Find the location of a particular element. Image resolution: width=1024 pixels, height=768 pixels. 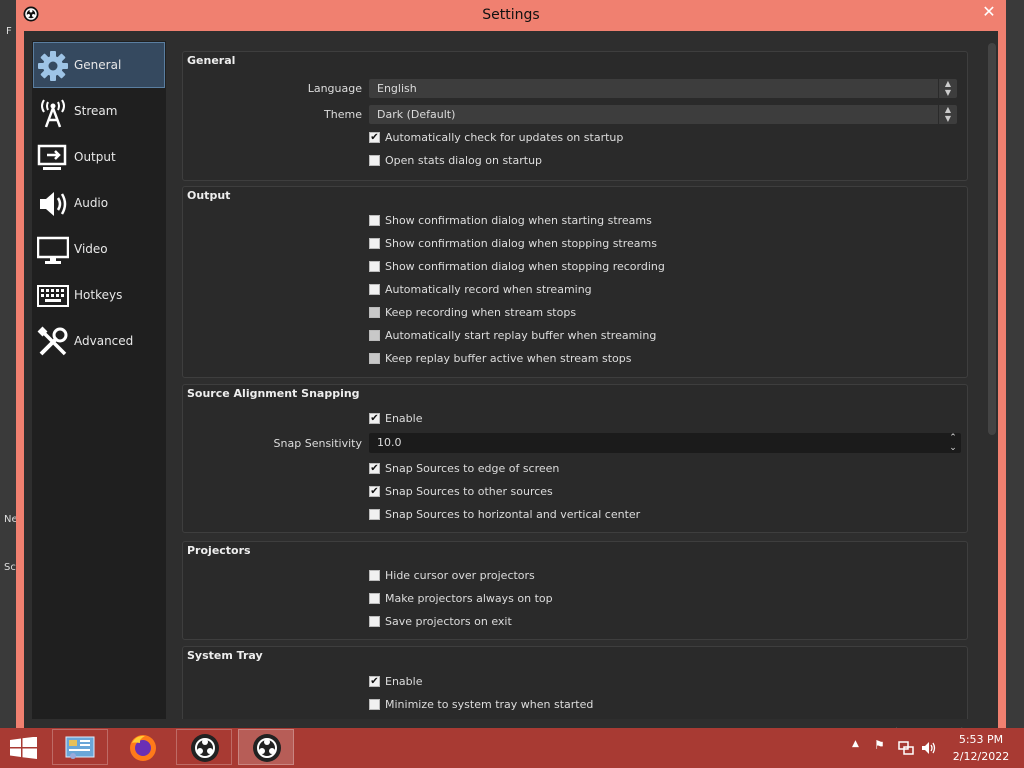

tray-chevron-up-icon: ▲ is located at coordinates (855, 744).